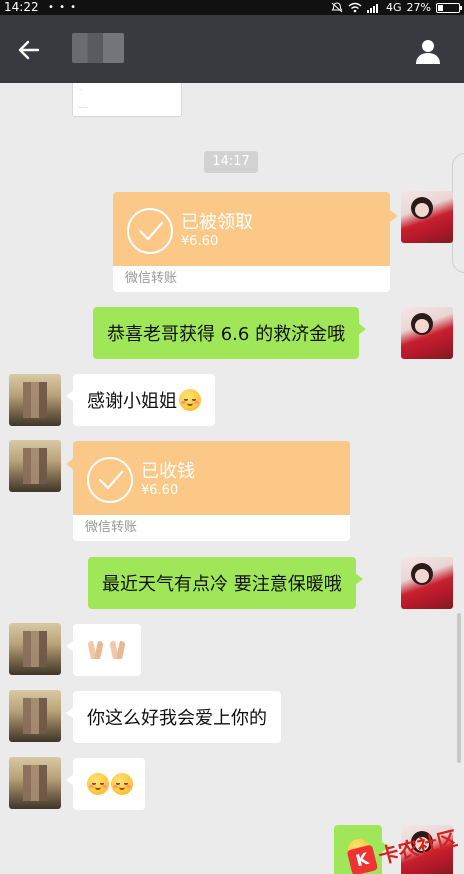  I want to click on message-bubble-received: 你这么好我会爱上你的, so click(173, 717).